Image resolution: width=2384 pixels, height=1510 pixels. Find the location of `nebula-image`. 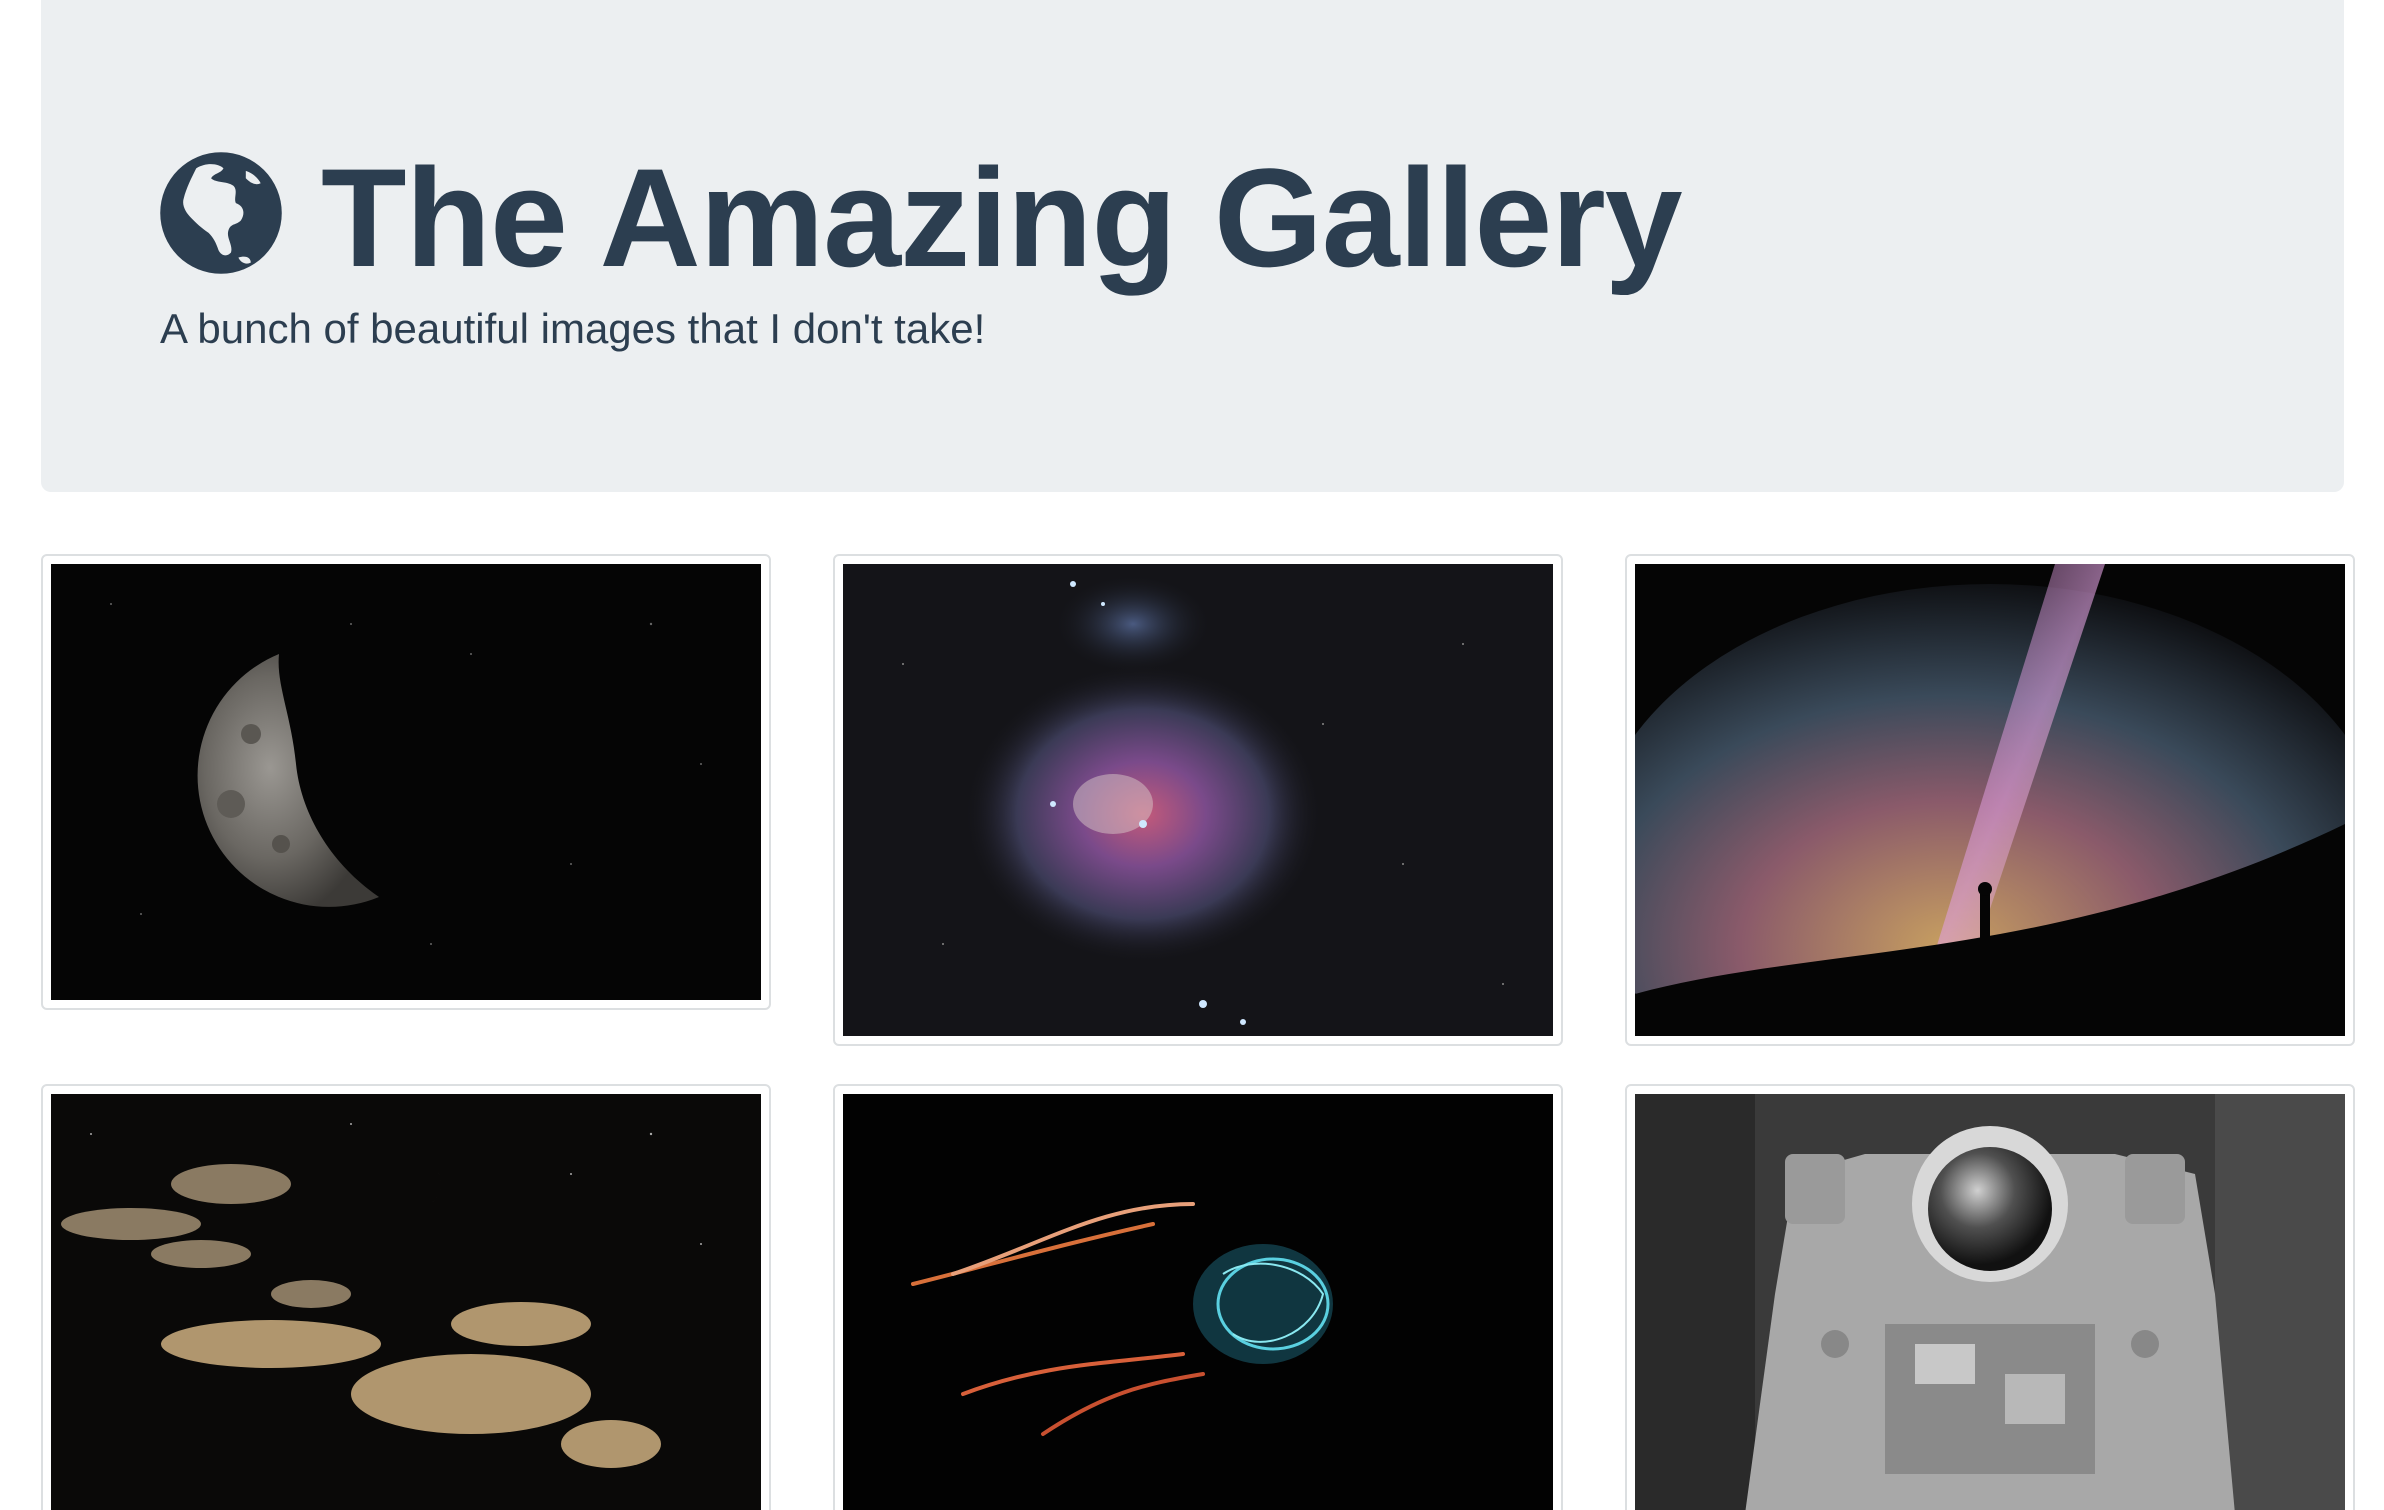

nebula-image is located at coordinates (1198, 800).